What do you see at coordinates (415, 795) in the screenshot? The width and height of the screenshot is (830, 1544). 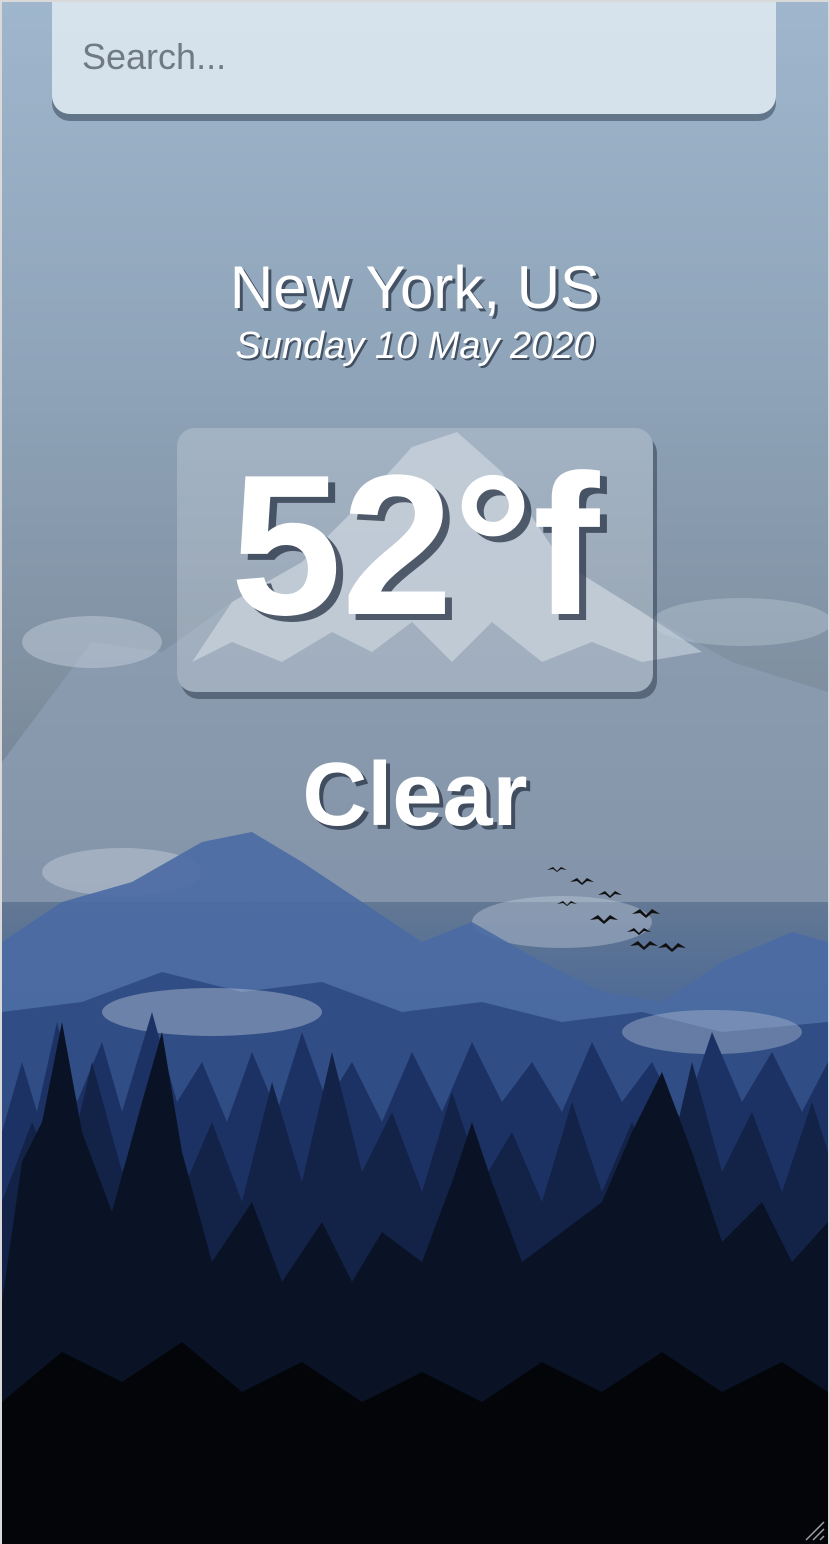 I see `weather-condition: Clear` at bounding box center [415, 795].